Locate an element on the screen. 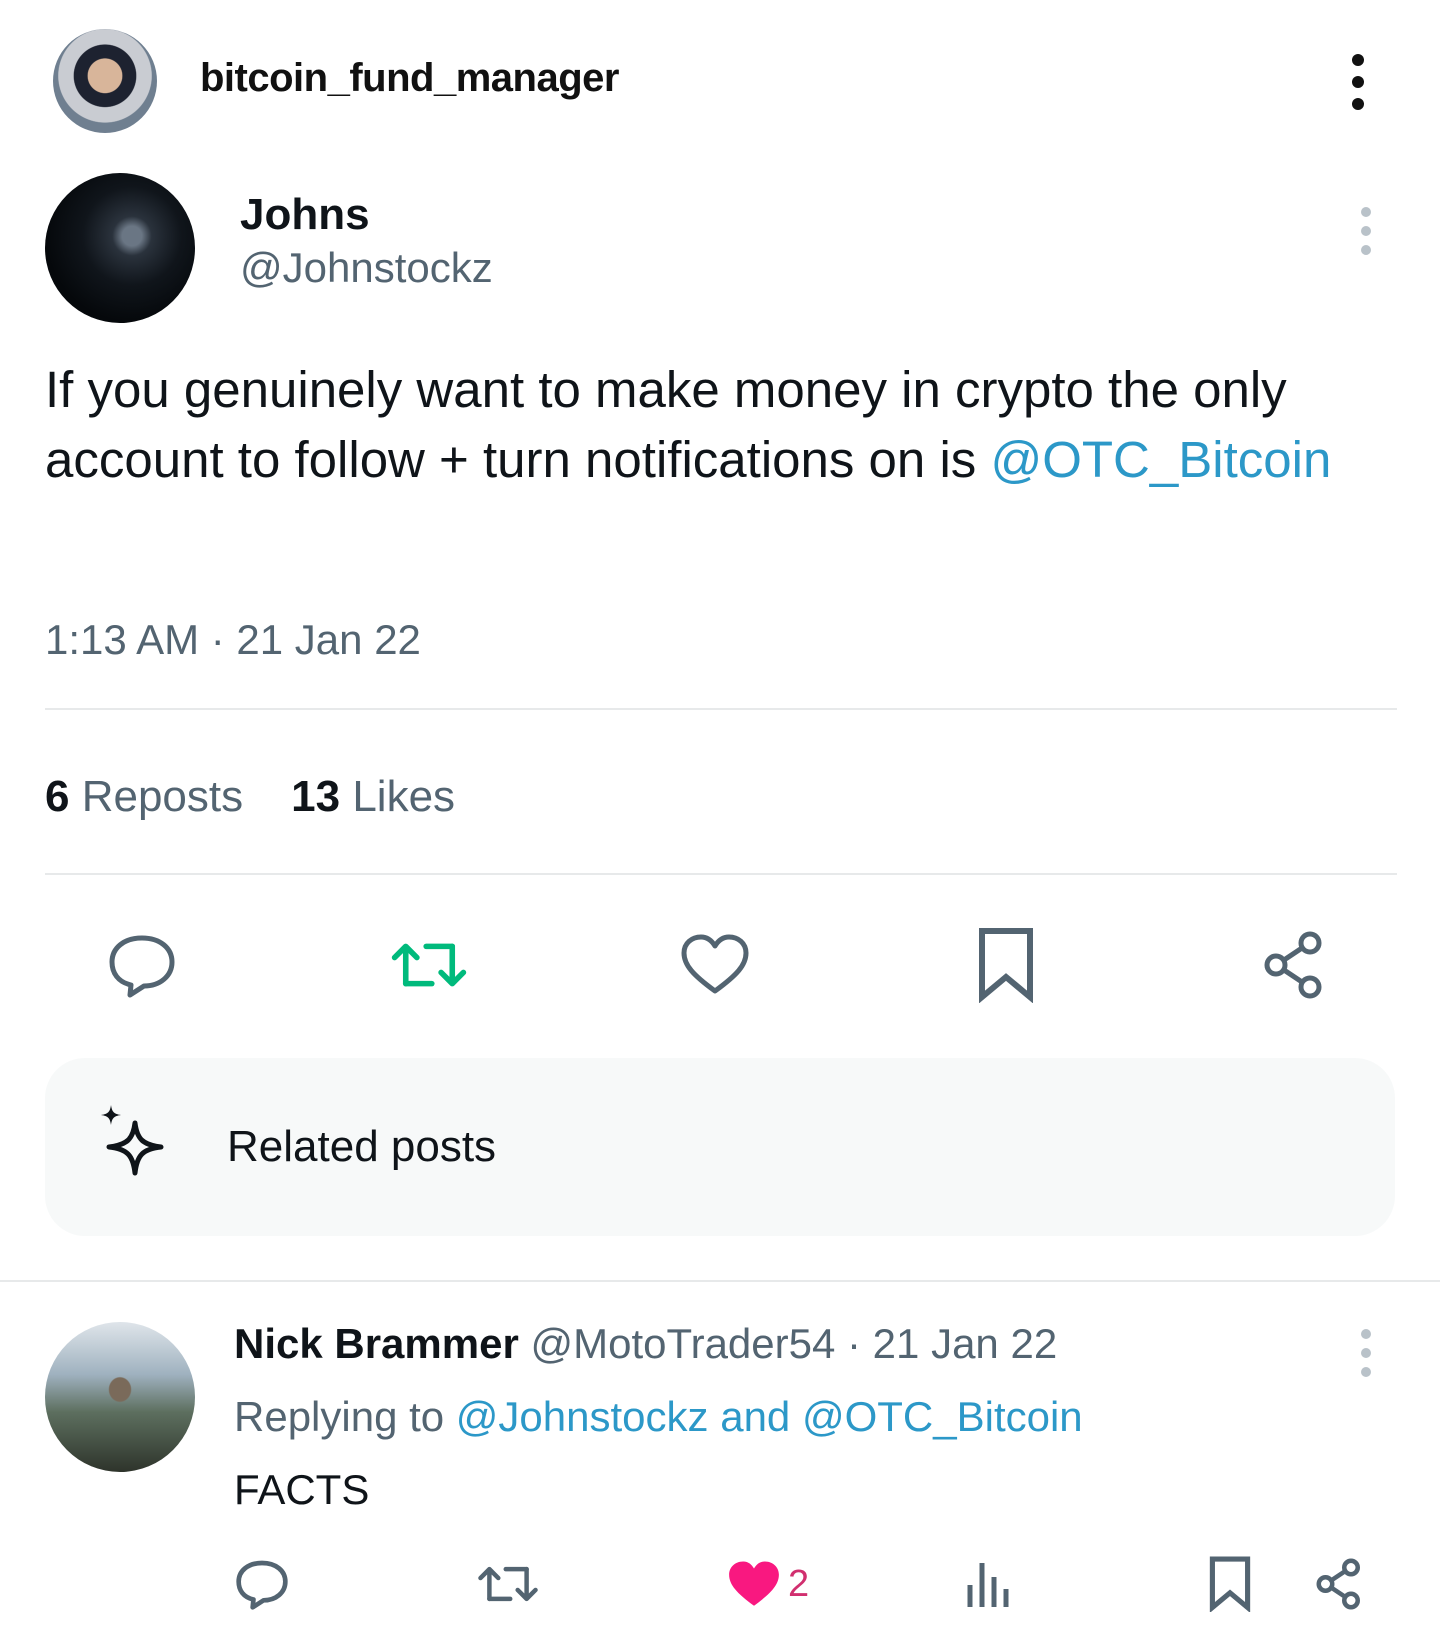 Image resolution: width=1440 pixels, height=1649 pixels. reply-reply-button is located at coordinates (262, 1584).